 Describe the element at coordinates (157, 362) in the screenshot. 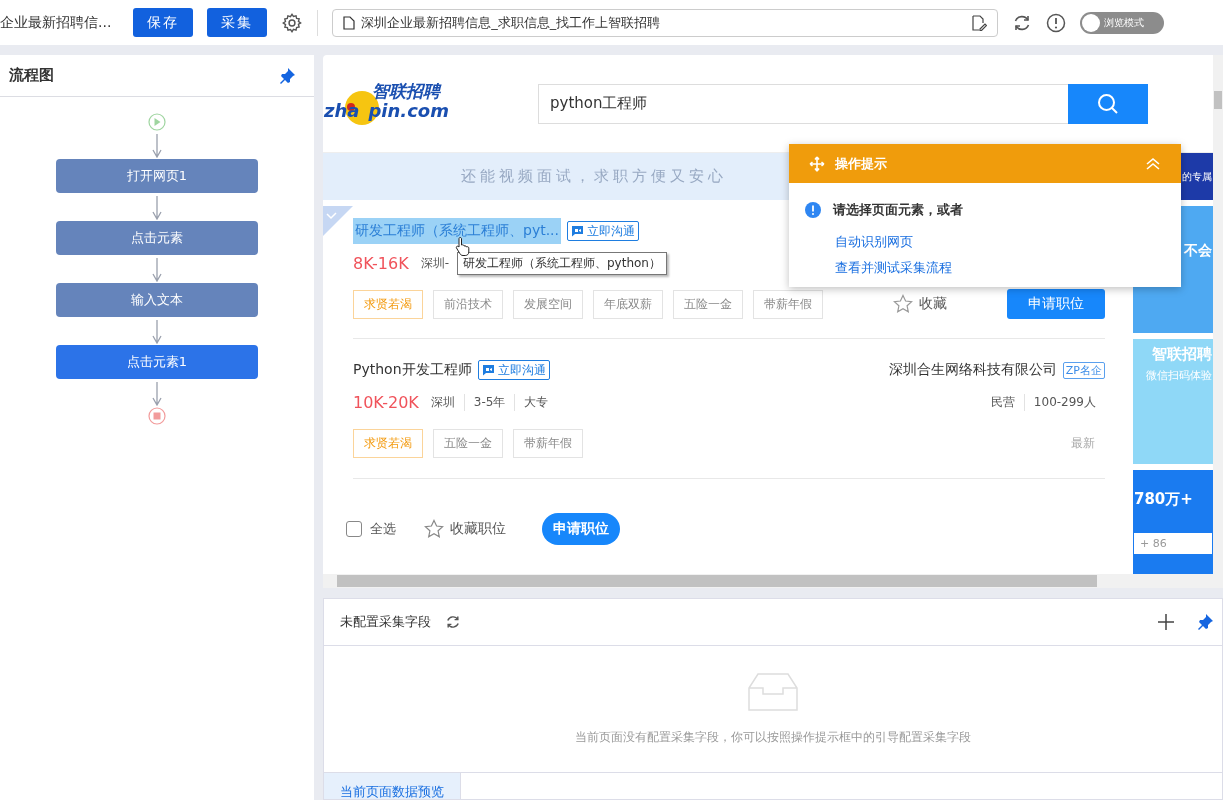

I see `flow-node: 点击元素1` at that location.